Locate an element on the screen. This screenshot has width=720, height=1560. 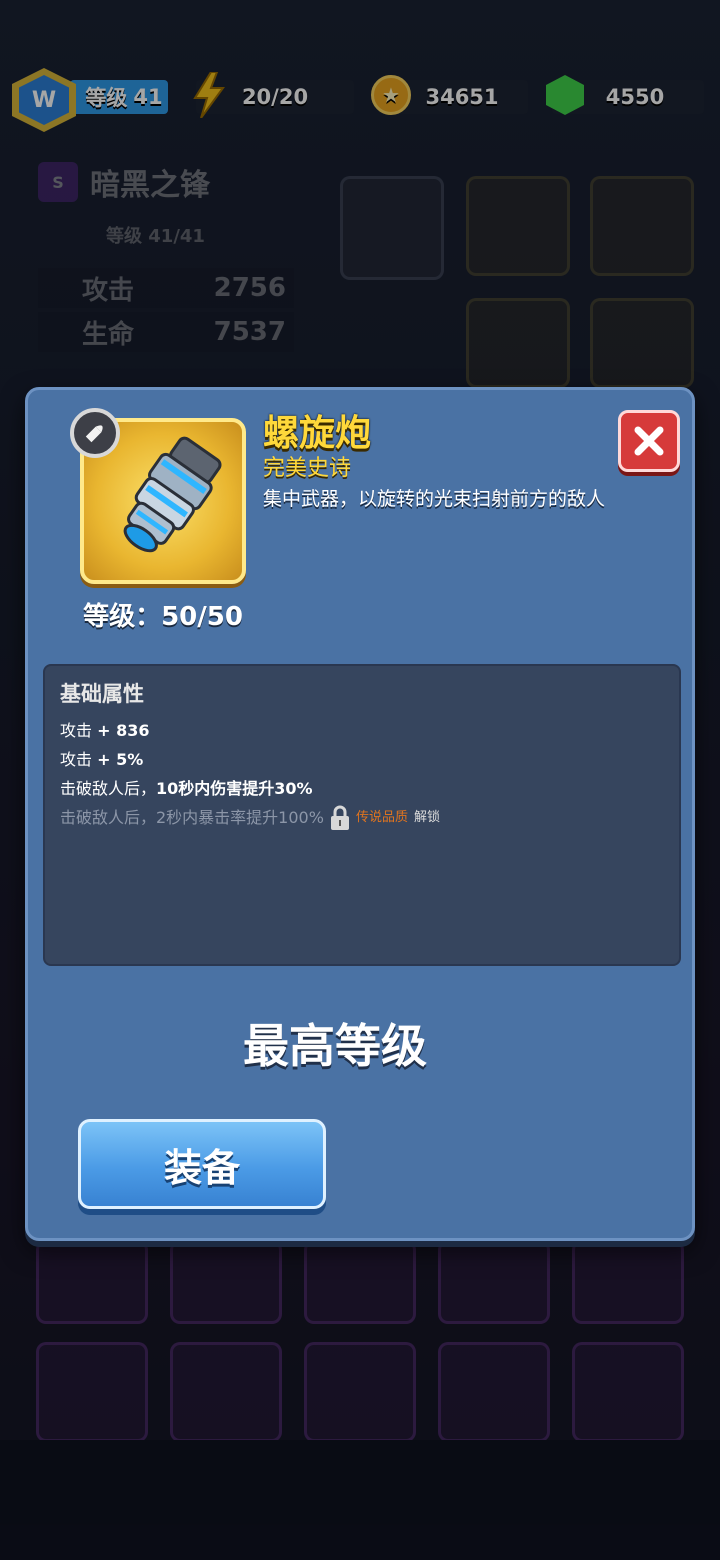
item-rarity: 完美史诗 is located at coordinates (307, 468).